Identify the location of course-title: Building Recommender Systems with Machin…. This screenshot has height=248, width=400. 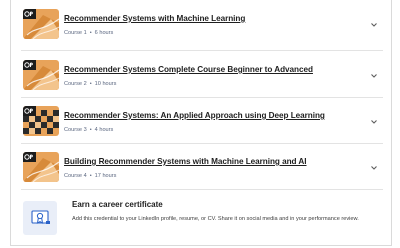
(185, 161).